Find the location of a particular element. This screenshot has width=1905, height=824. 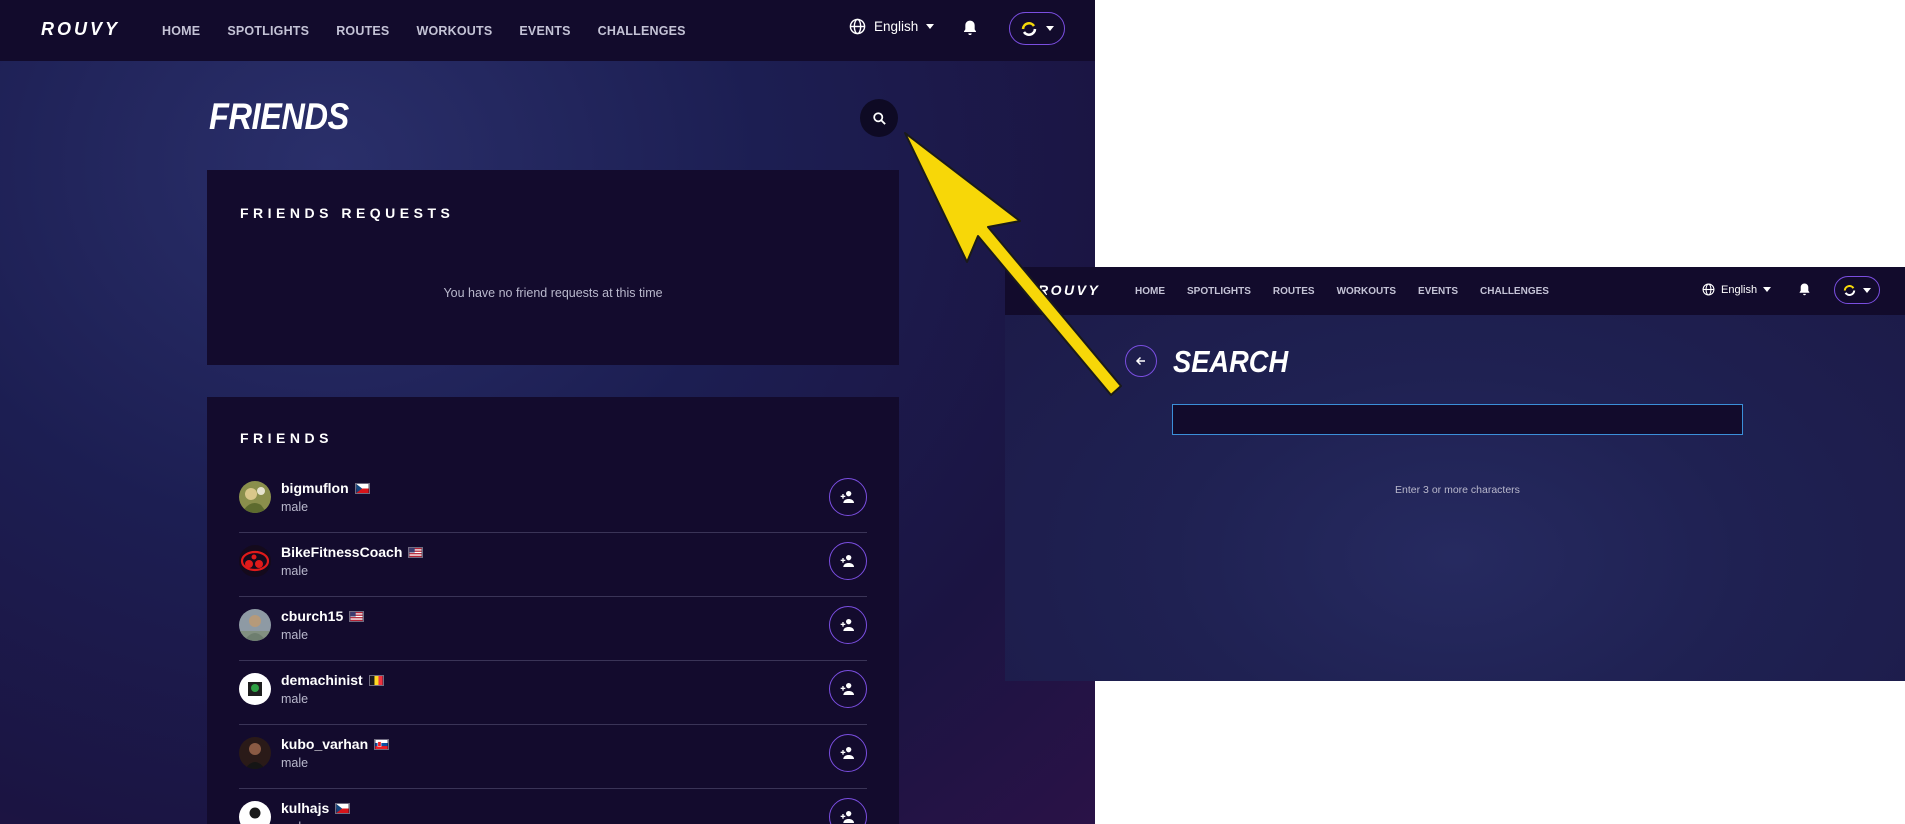

friend-name: cburch15 is located at coordinates (323, 616).